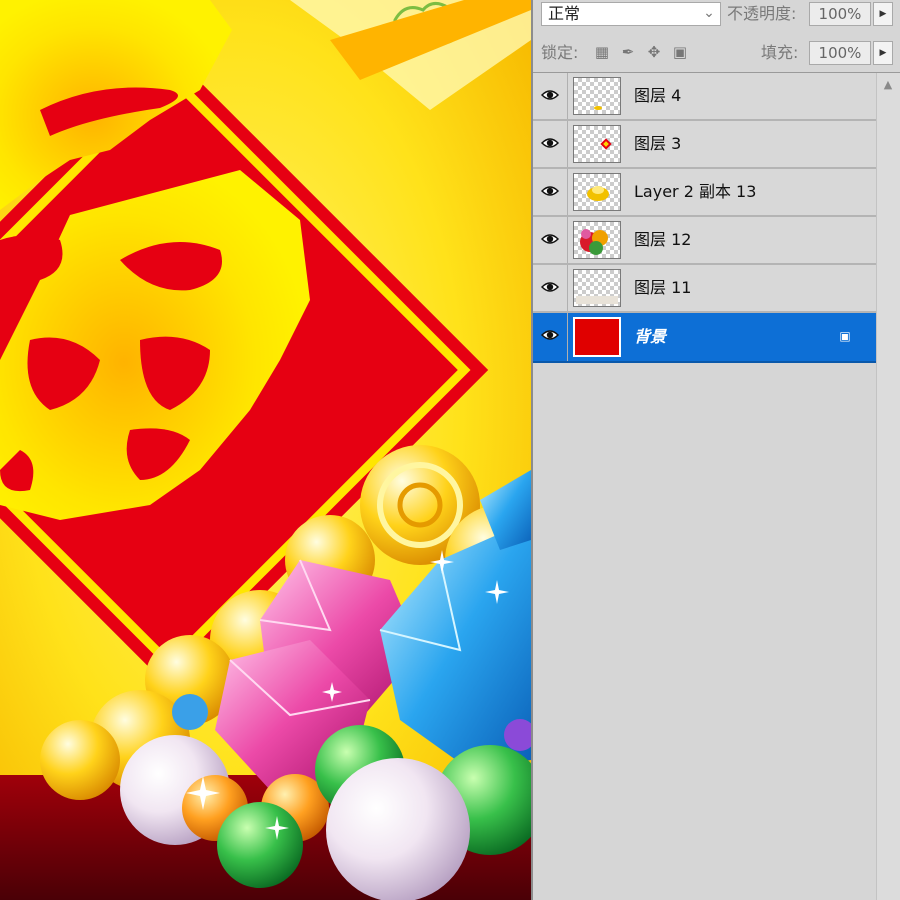 The image size is (900, 900). I want to click on lock-options-row: 锁定: ▦ ✒ ✥ ▣ 填充: 100% ▶, so click(716, 53).